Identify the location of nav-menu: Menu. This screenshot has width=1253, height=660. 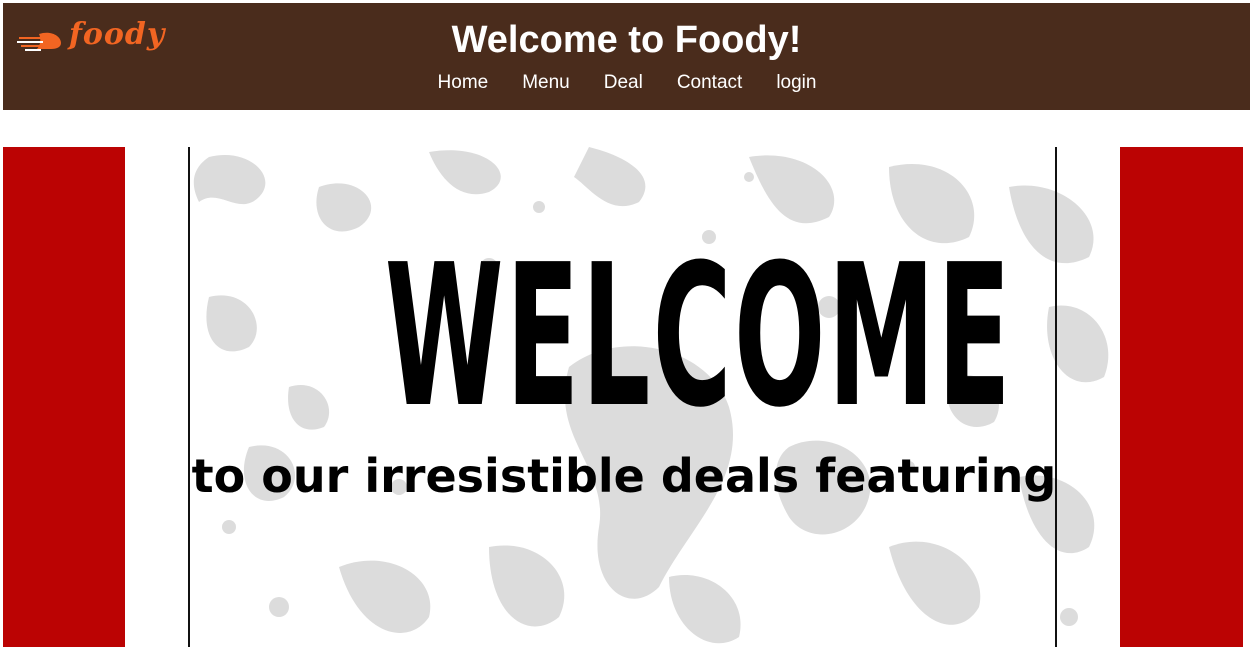
(546, 83).